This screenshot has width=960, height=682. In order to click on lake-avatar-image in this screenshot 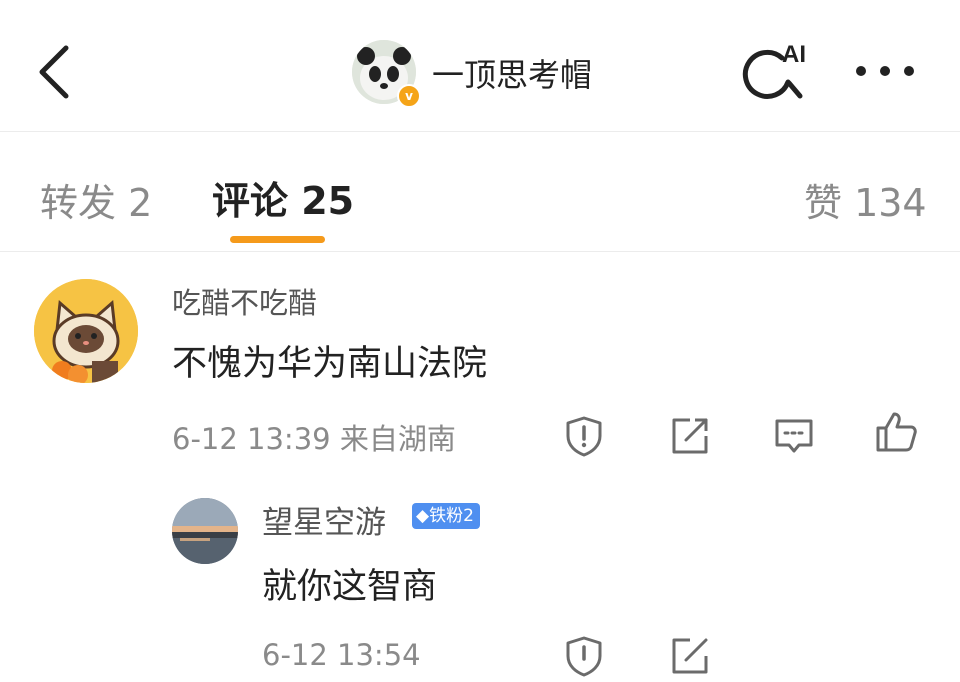, I will do `click(205, 531)`.